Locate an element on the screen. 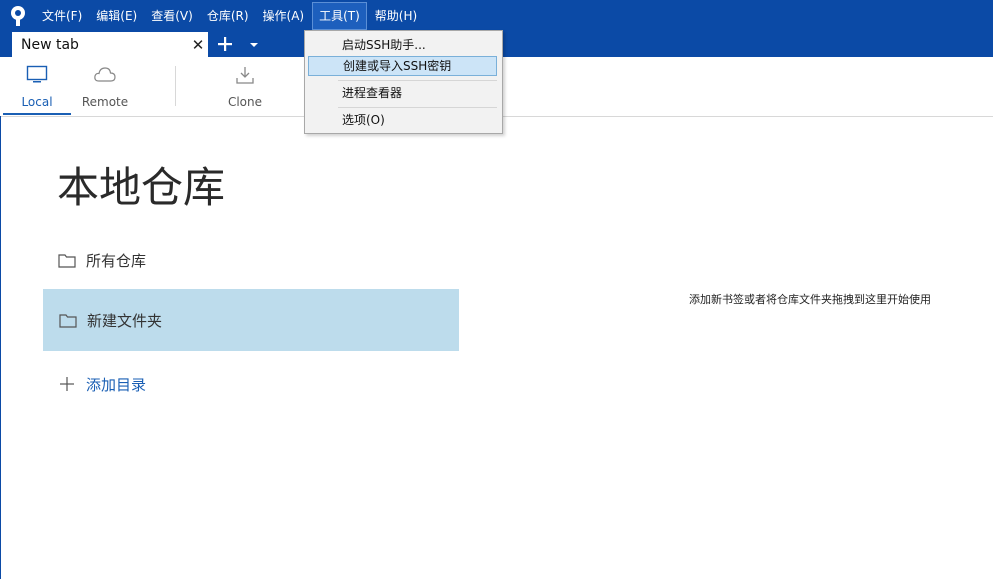 The width and height of the screenshot is (993, 579). monitor-icon is located at coordinates (37, 75).